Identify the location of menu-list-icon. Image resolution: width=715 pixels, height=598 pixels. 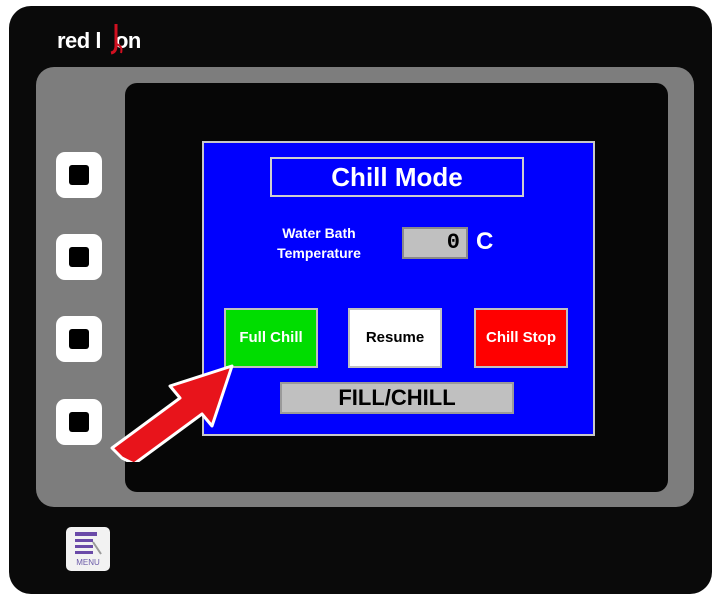
(88, 543).